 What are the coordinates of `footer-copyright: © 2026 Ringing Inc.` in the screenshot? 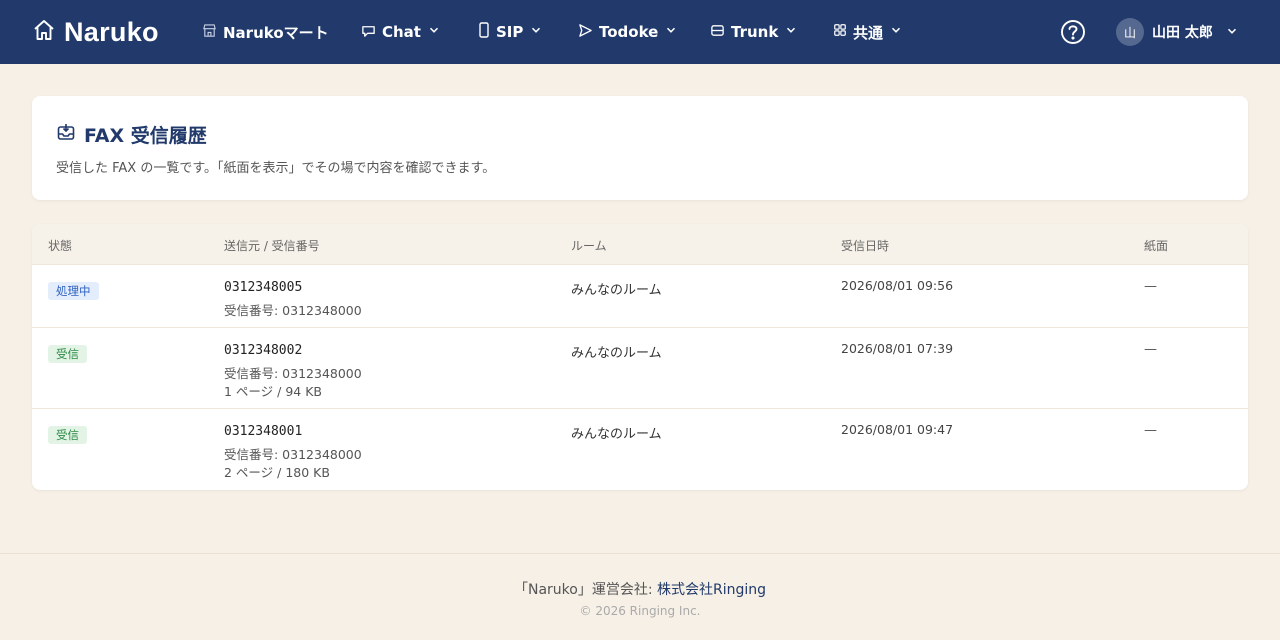 It's located at (640, 611).